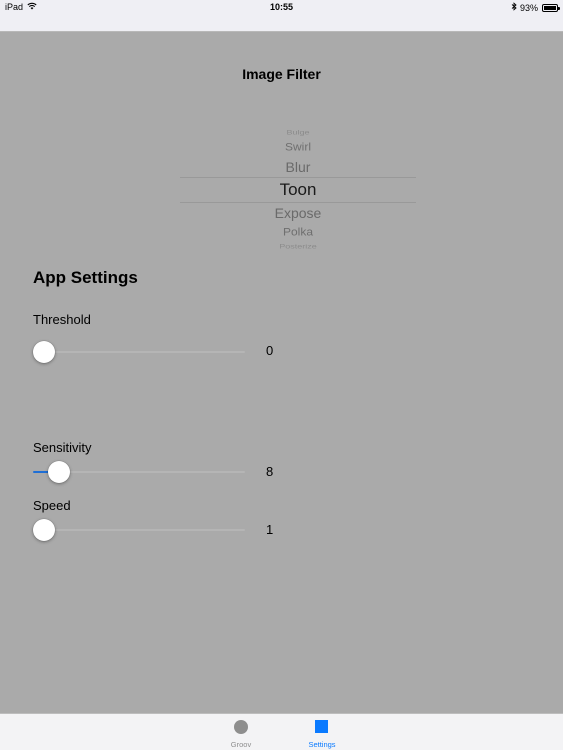  I want to click on status-right: 93%, so click(535, 7).